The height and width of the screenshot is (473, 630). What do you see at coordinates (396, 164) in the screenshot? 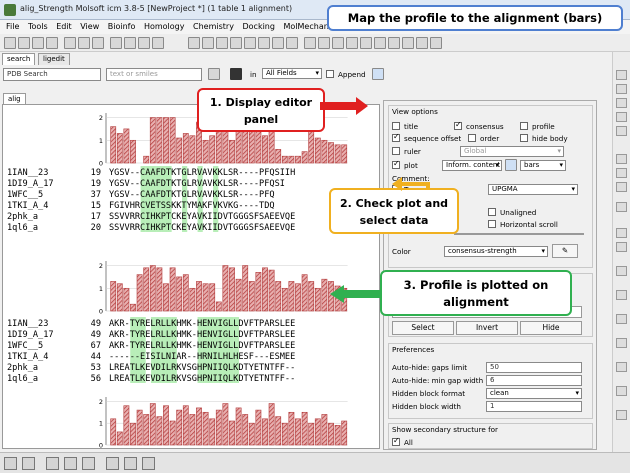
I see `plot-checkbox` at bounding box center [396, 164].